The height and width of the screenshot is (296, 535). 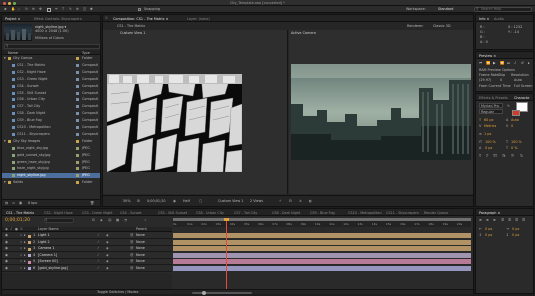 What do you see at coordinates (51, 127) in the screenshot?
I see `project-item-row: CS10 - Metropolitan Composit` at bounding box center [51, 127].